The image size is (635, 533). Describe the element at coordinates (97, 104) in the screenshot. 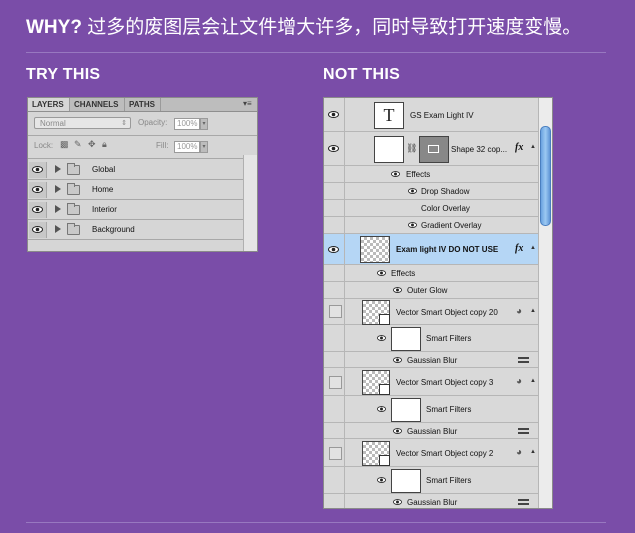

I see `tab-channels: CHANNELS` at that location.